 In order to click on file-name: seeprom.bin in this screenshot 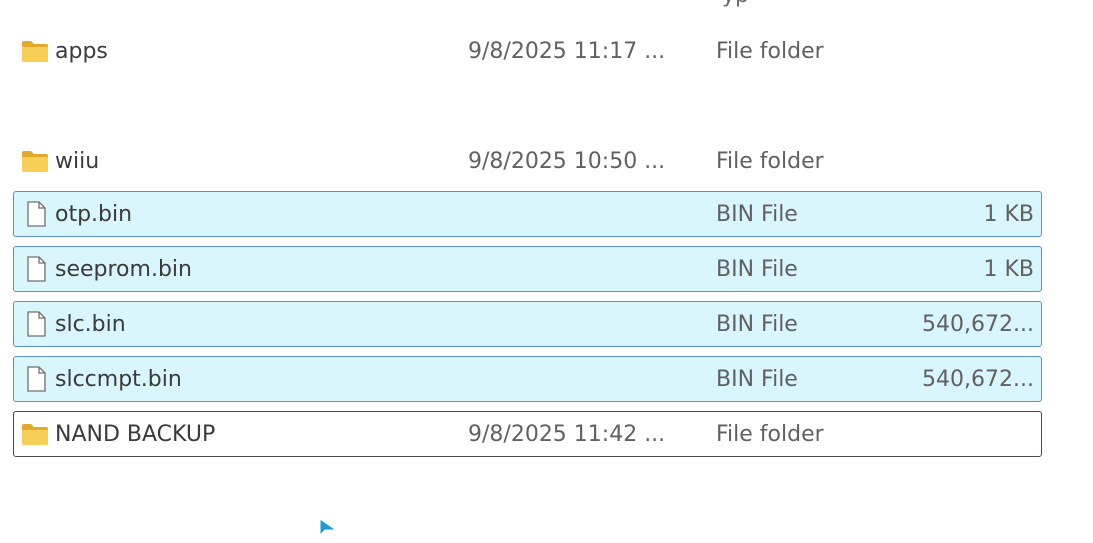, I will do `click(123, 269)`.